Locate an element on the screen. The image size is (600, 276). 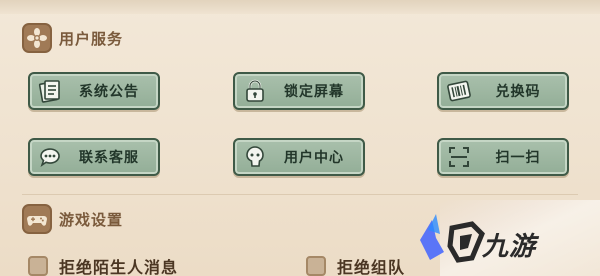
lock-icon is located at coordinates (255, 91).